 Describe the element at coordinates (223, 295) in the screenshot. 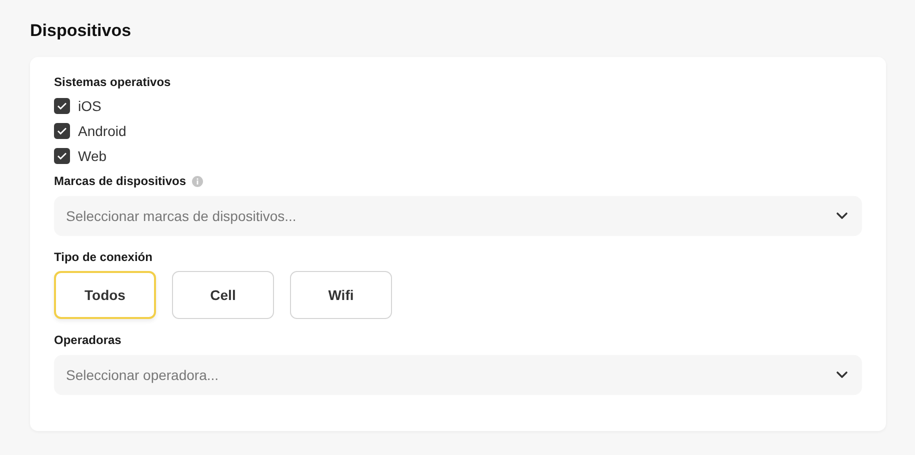

I see `connection-option: Cell` at that location.